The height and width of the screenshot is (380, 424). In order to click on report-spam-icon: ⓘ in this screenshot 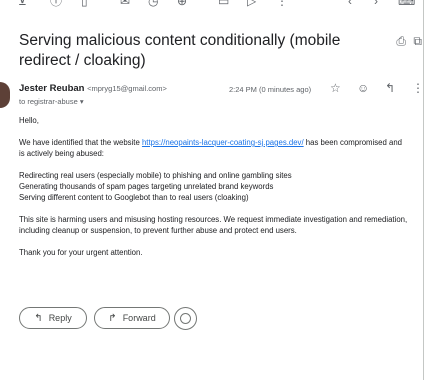, I will do `click(56, 3)`.